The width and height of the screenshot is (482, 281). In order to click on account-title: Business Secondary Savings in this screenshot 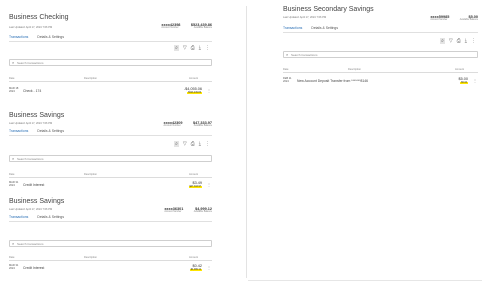, I will do `click(328, 9)`.